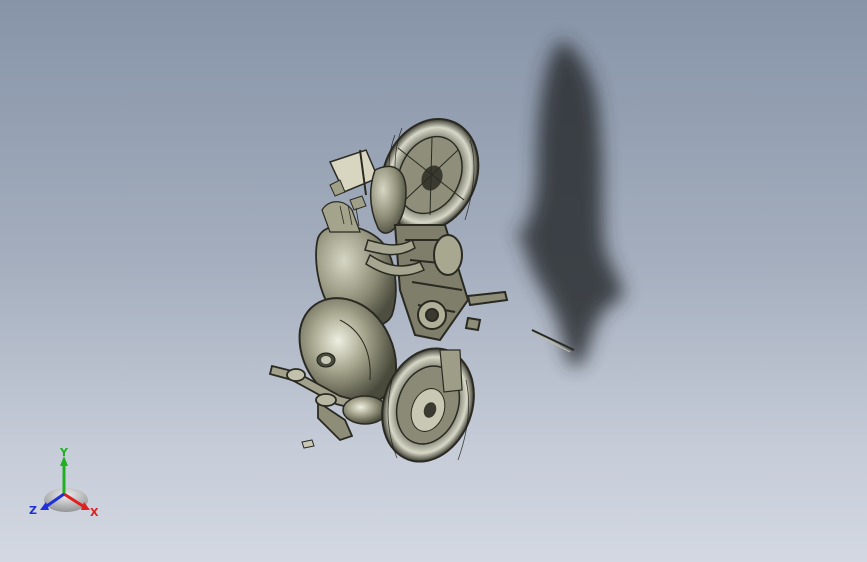 This screenshot has width=867, height=562. Describe the element at coordinates (64, 453) in the screenshot. I see `y-axis-label: Y` at that location.